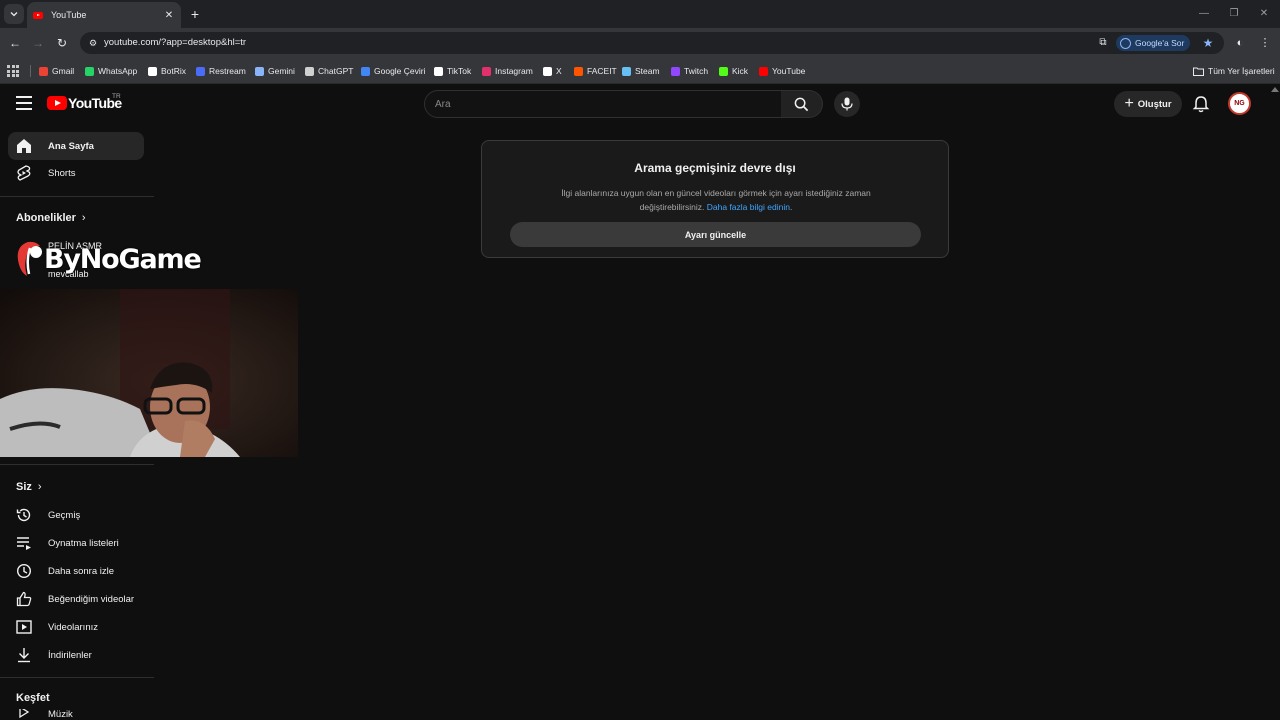 This screenshot has width=1280, height=720. Describe the element at coordinates (1264, 14) in the screenshot. I see `close-window-icon: ✕` at that location.